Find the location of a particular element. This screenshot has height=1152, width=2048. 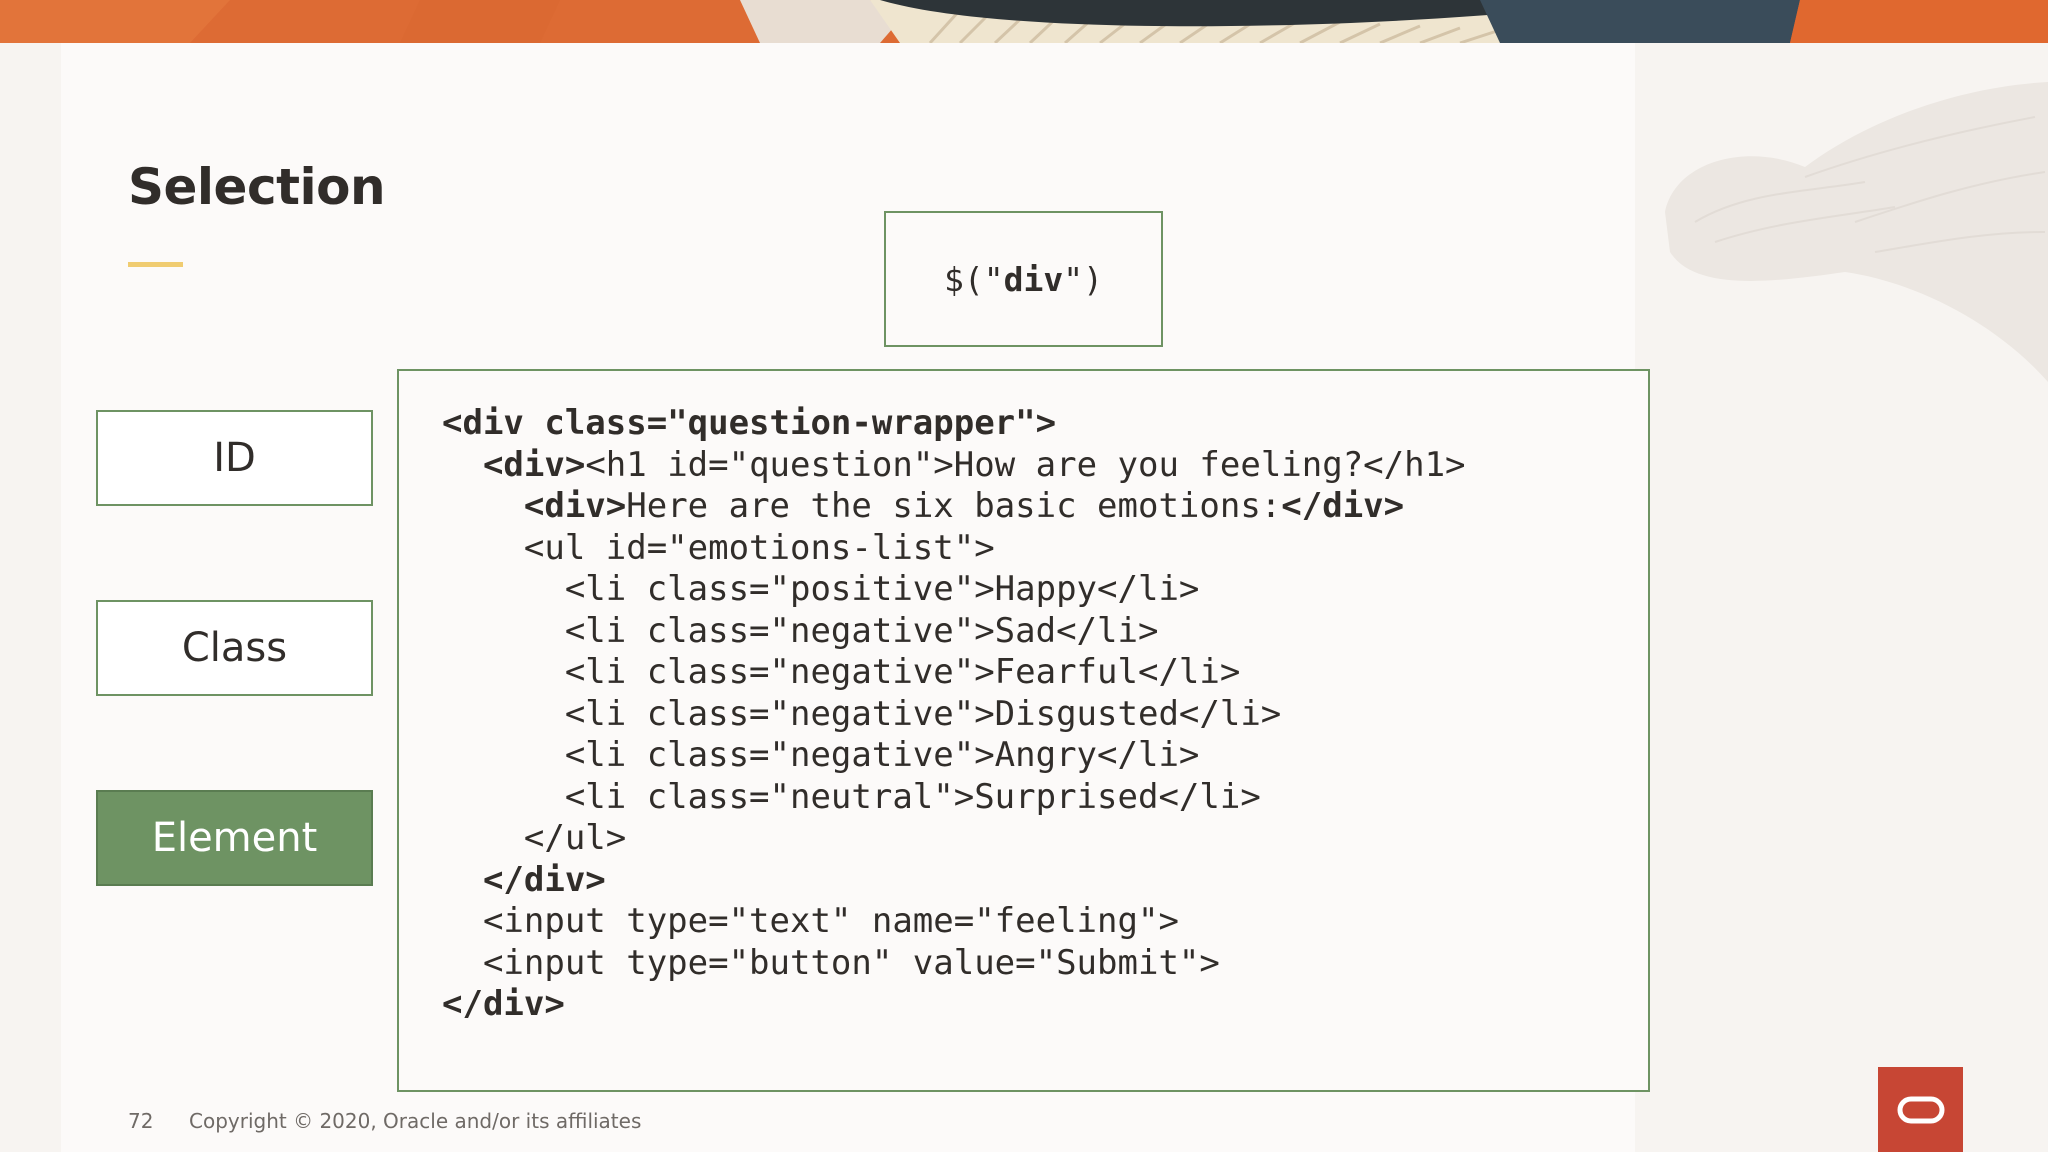

code-line: <input type="text" name="feeling"> is located at coordinates (954, 922).